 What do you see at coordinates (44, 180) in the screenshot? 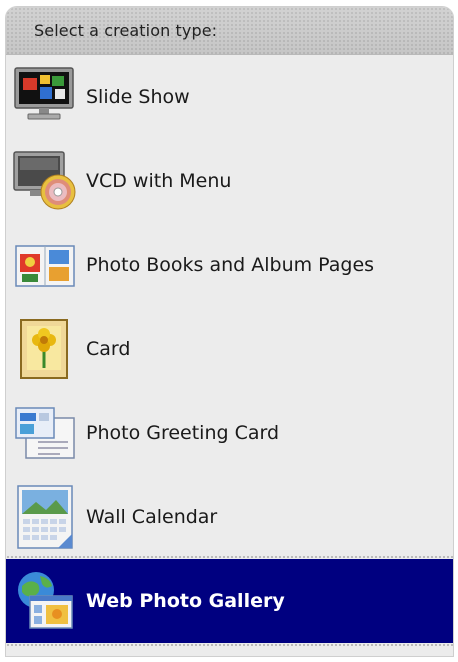
I see `vcd-disc-icon` at bounding box center [44, 180].